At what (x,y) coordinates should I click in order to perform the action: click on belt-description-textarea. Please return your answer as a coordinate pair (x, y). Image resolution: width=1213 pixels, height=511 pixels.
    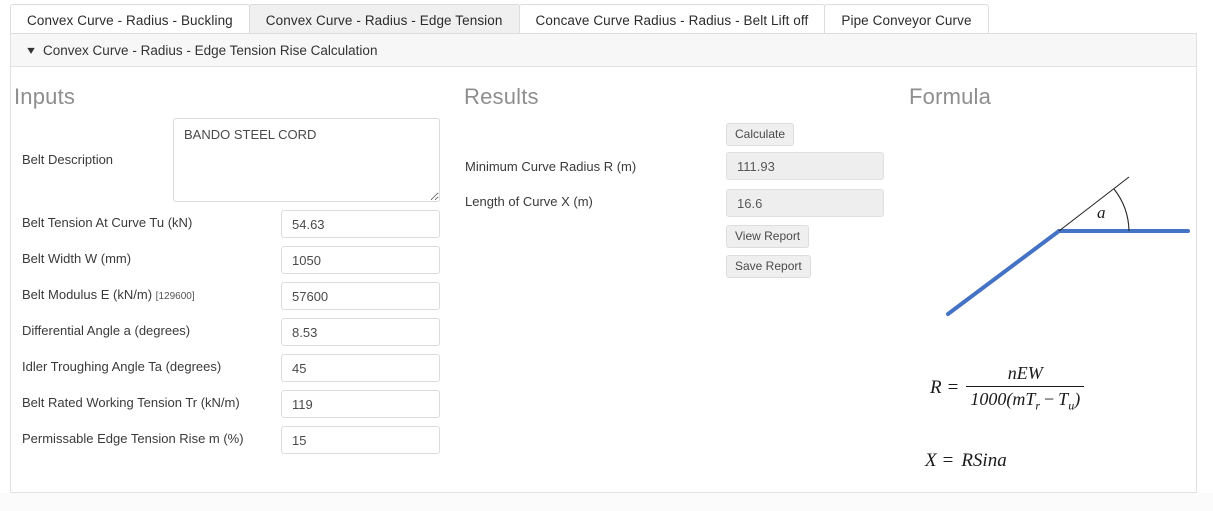
    Looking at the image, I should click on (306, 160).